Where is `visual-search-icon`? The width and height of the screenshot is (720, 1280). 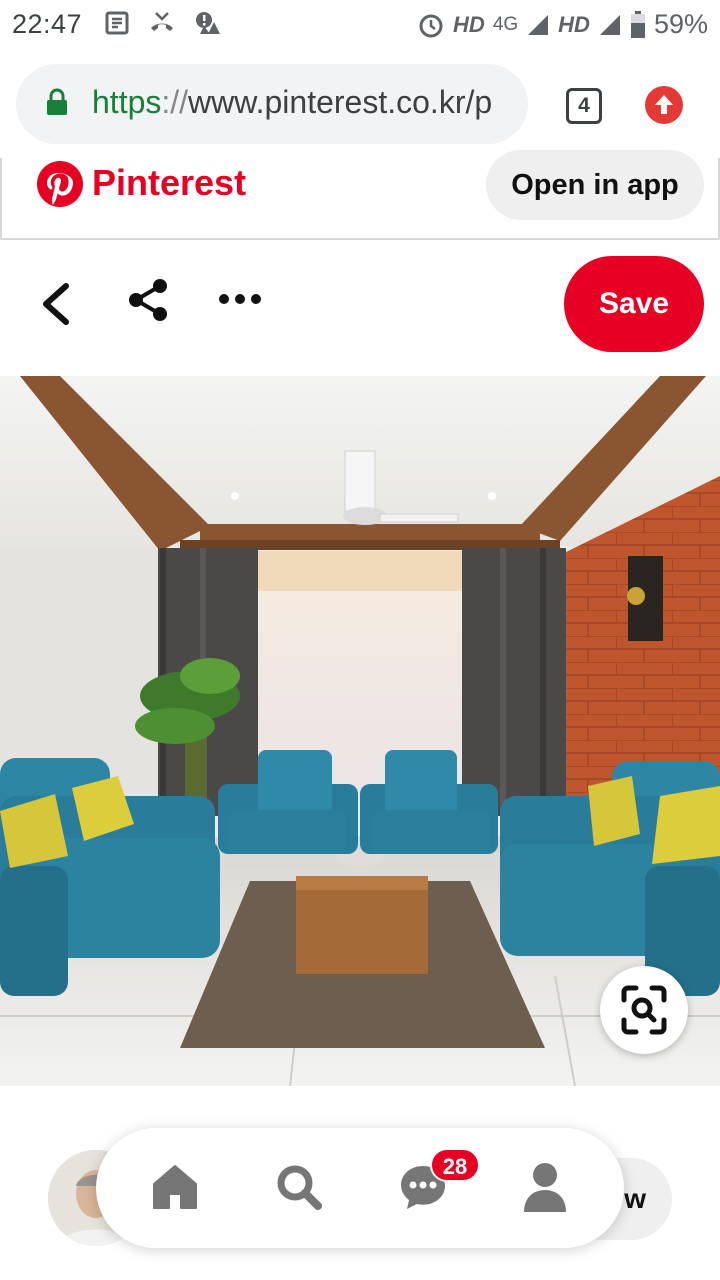
visual-search-icon is located at coordinates (644, 1010).